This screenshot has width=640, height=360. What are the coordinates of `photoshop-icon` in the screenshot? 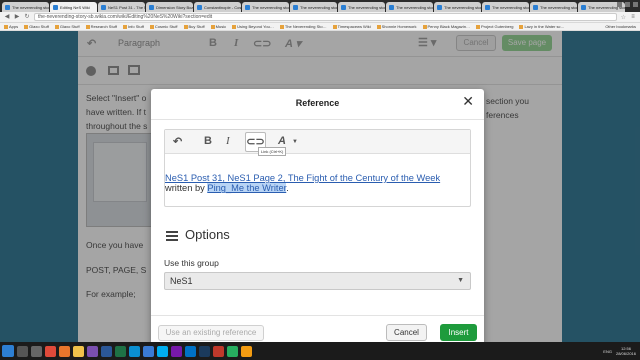 It's located at (204, 351).